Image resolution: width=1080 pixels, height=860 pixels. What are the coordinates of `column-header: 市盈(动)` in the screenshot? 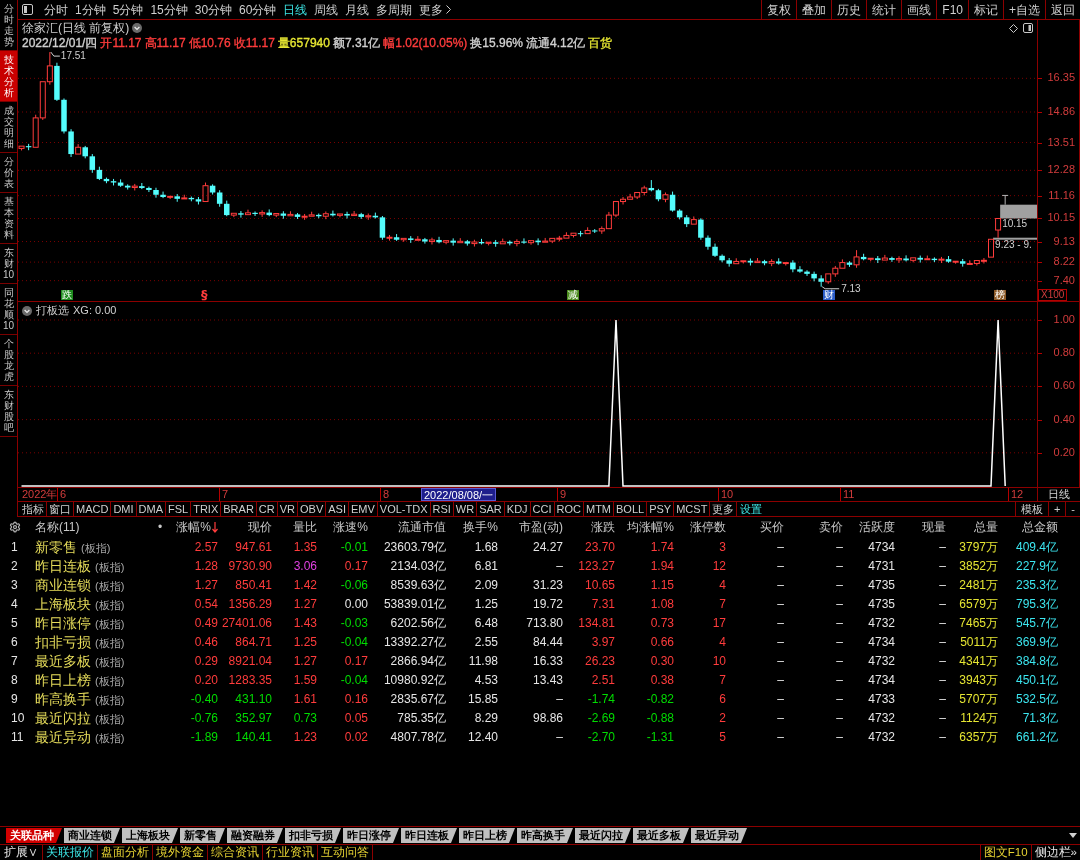 It's located at (541, 527).